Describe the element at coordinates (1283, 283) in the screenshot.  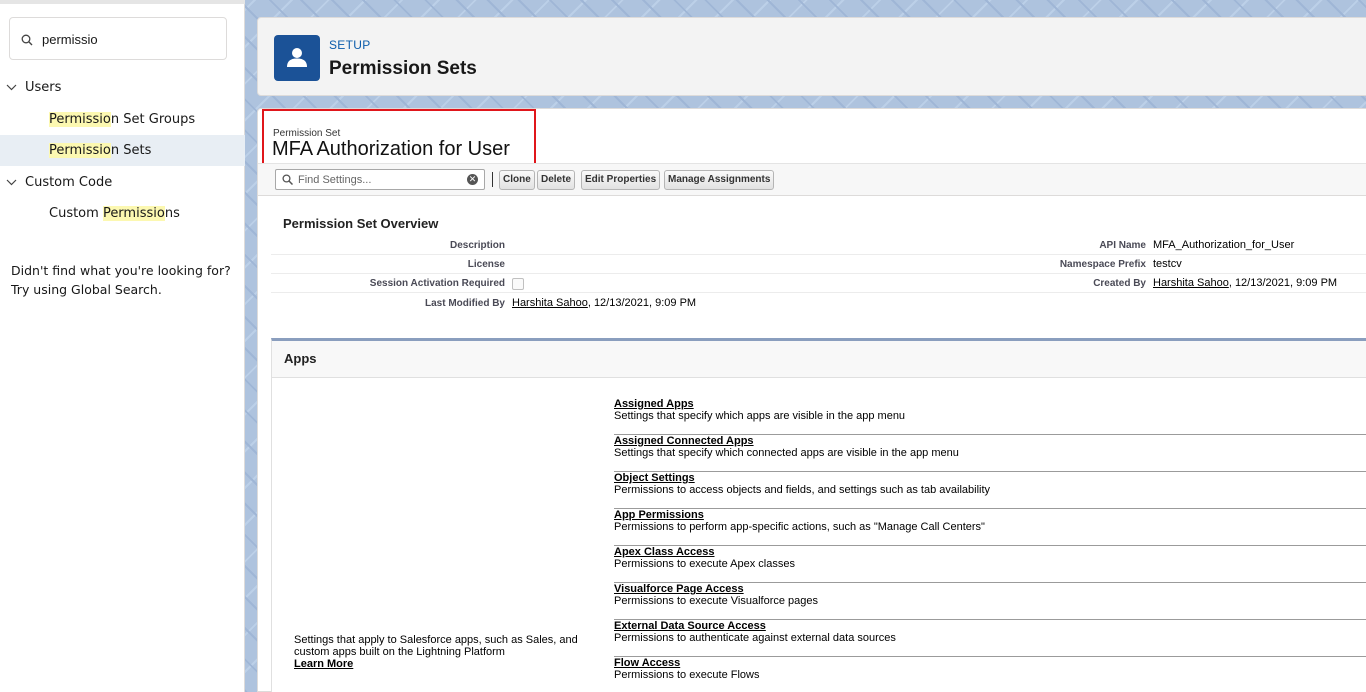
I see `created-by-date: , 12/13/2021, 9:09 PM` at that location.